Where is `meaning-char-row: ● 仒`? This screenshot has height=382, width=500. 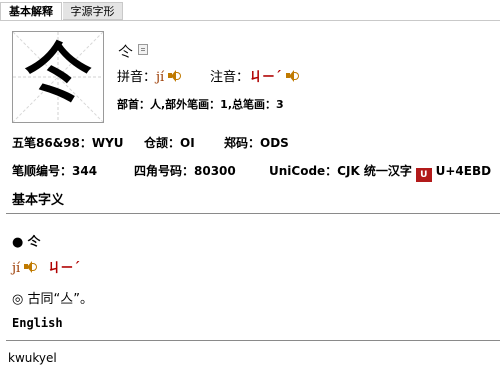
meaning-char-row: ● 仒 is located at coordinates (26, 240).